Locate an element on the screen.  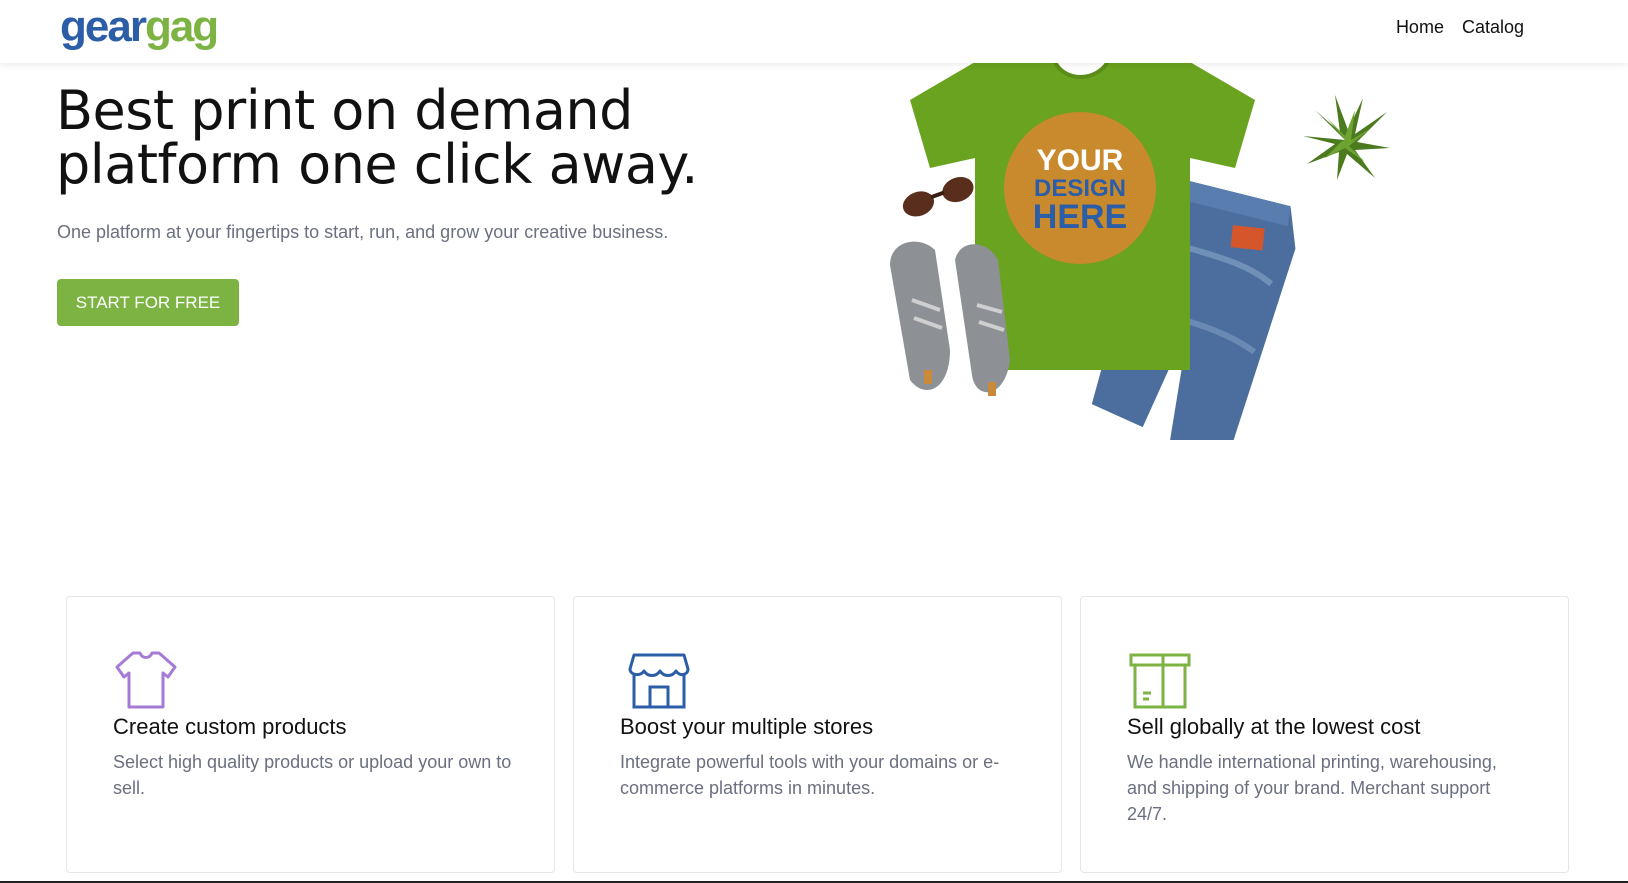
sunglasses-image is located at coordinates (938, 197).